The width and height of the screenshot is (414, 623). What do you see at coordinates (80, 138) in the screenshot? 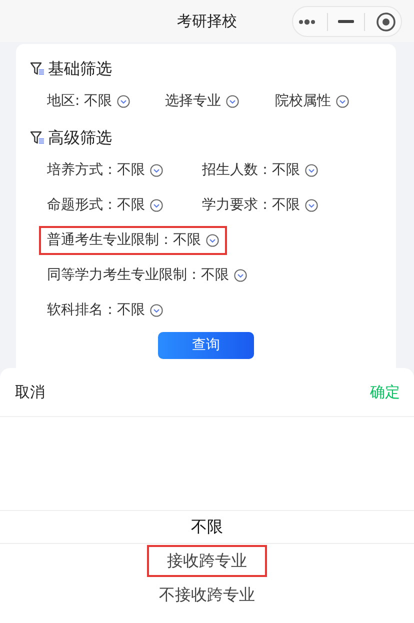
I see `section-title: 高级筛选` at bounding box center [80, 138].